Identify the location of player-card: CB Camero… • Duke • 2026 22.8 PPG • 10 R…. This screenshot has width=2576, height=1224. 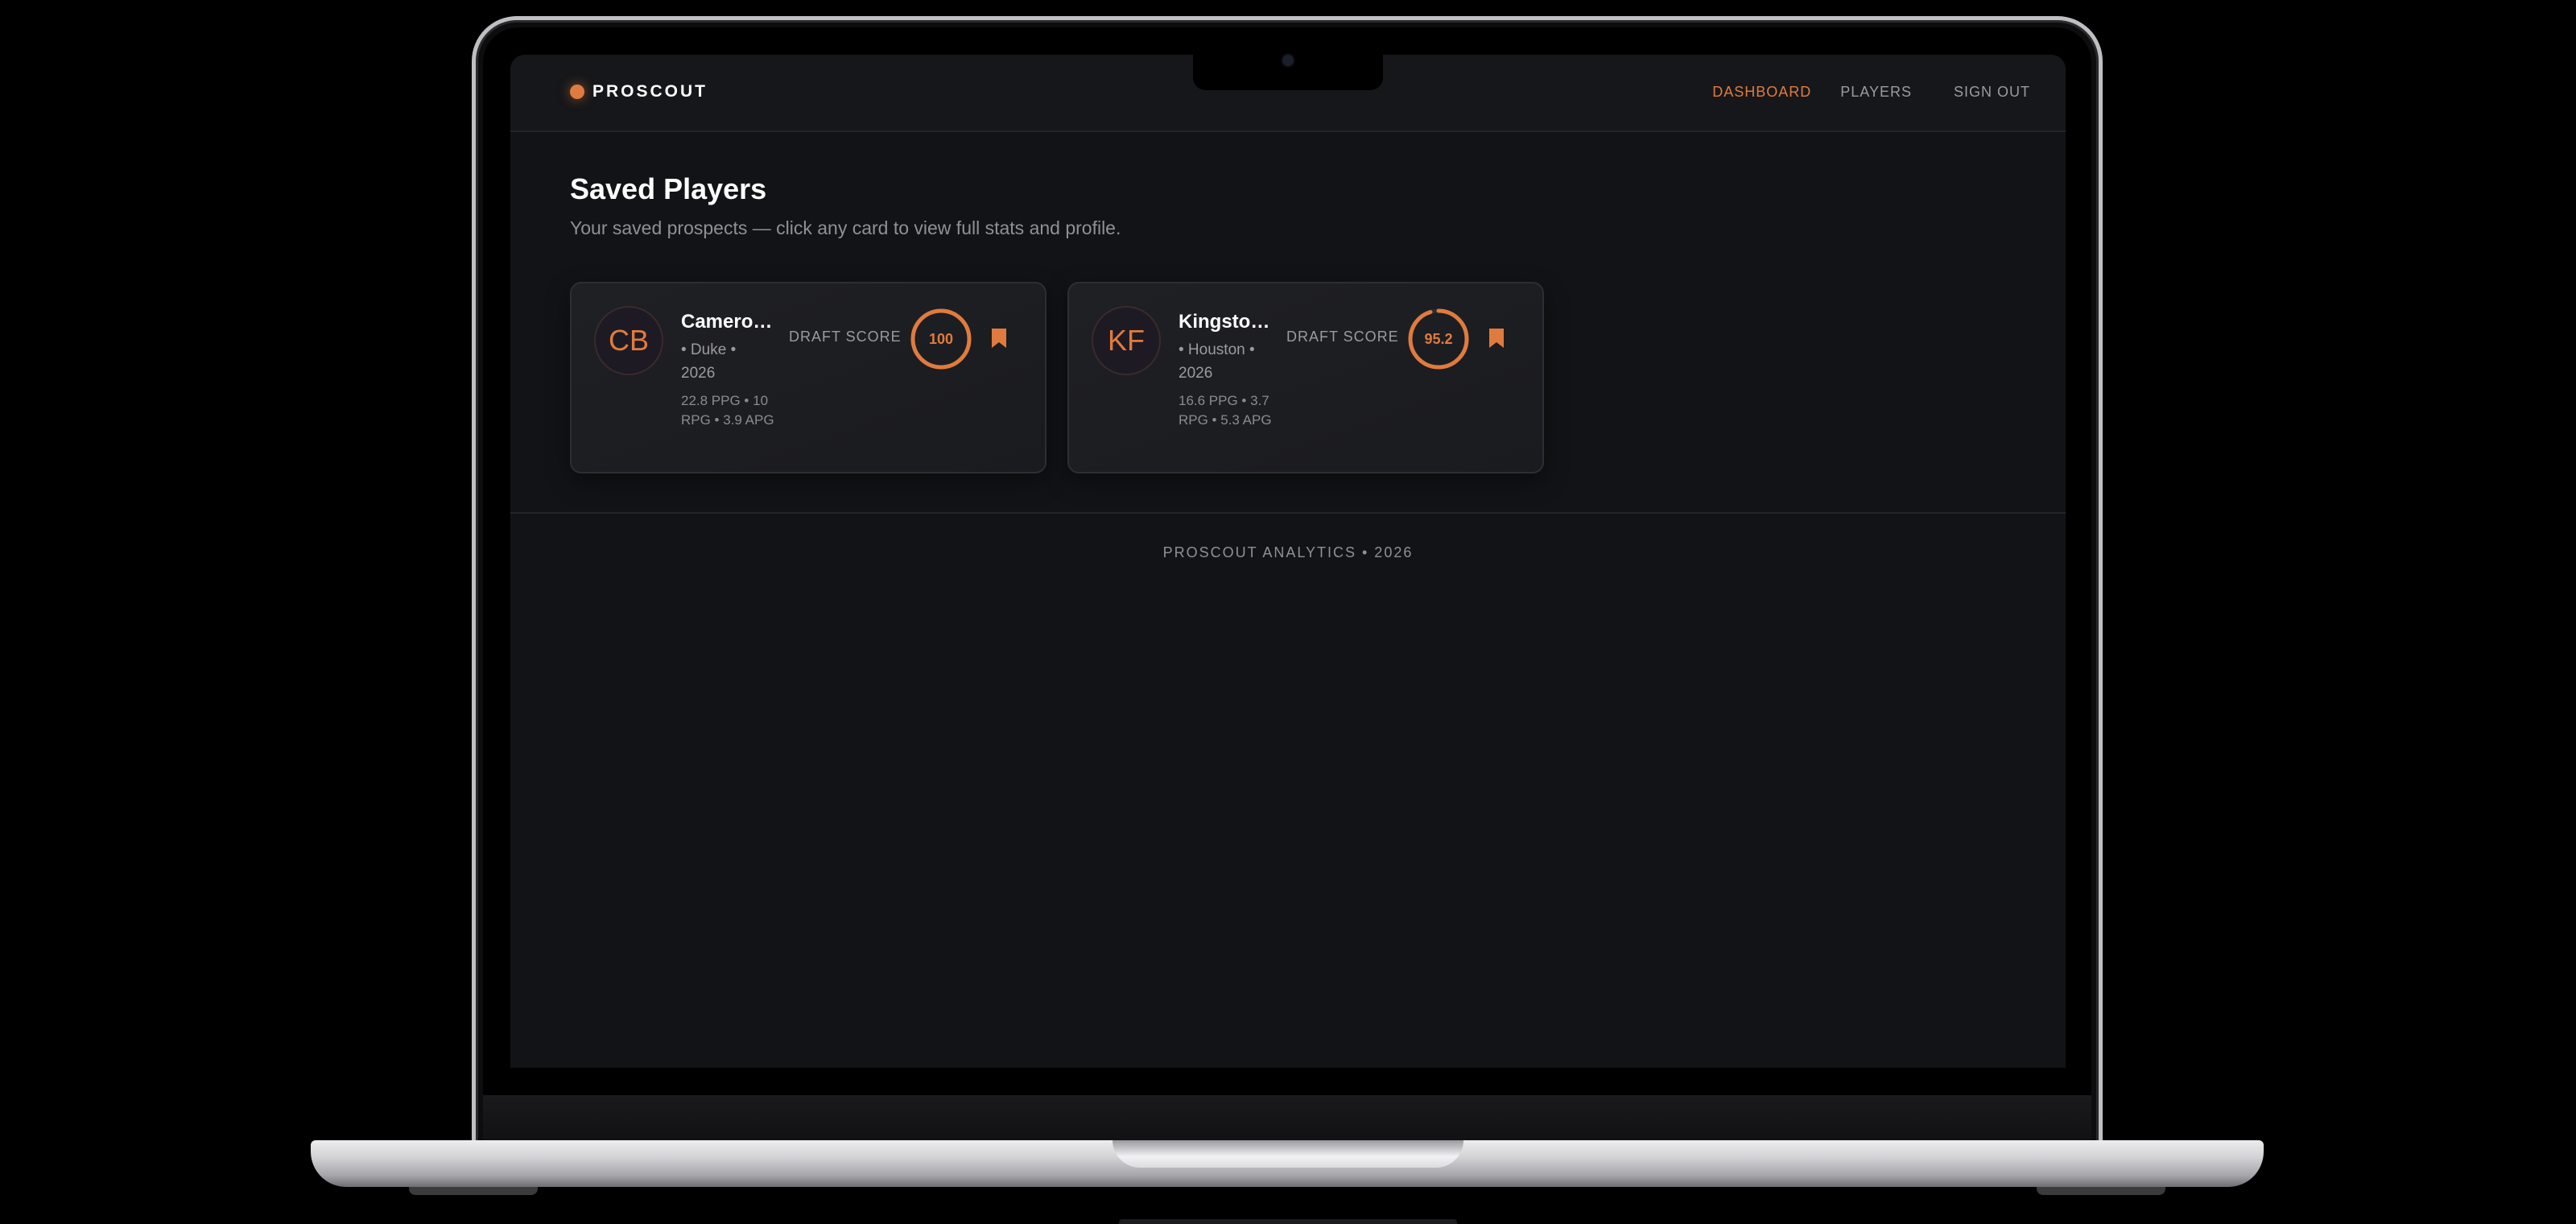
(808, 377).